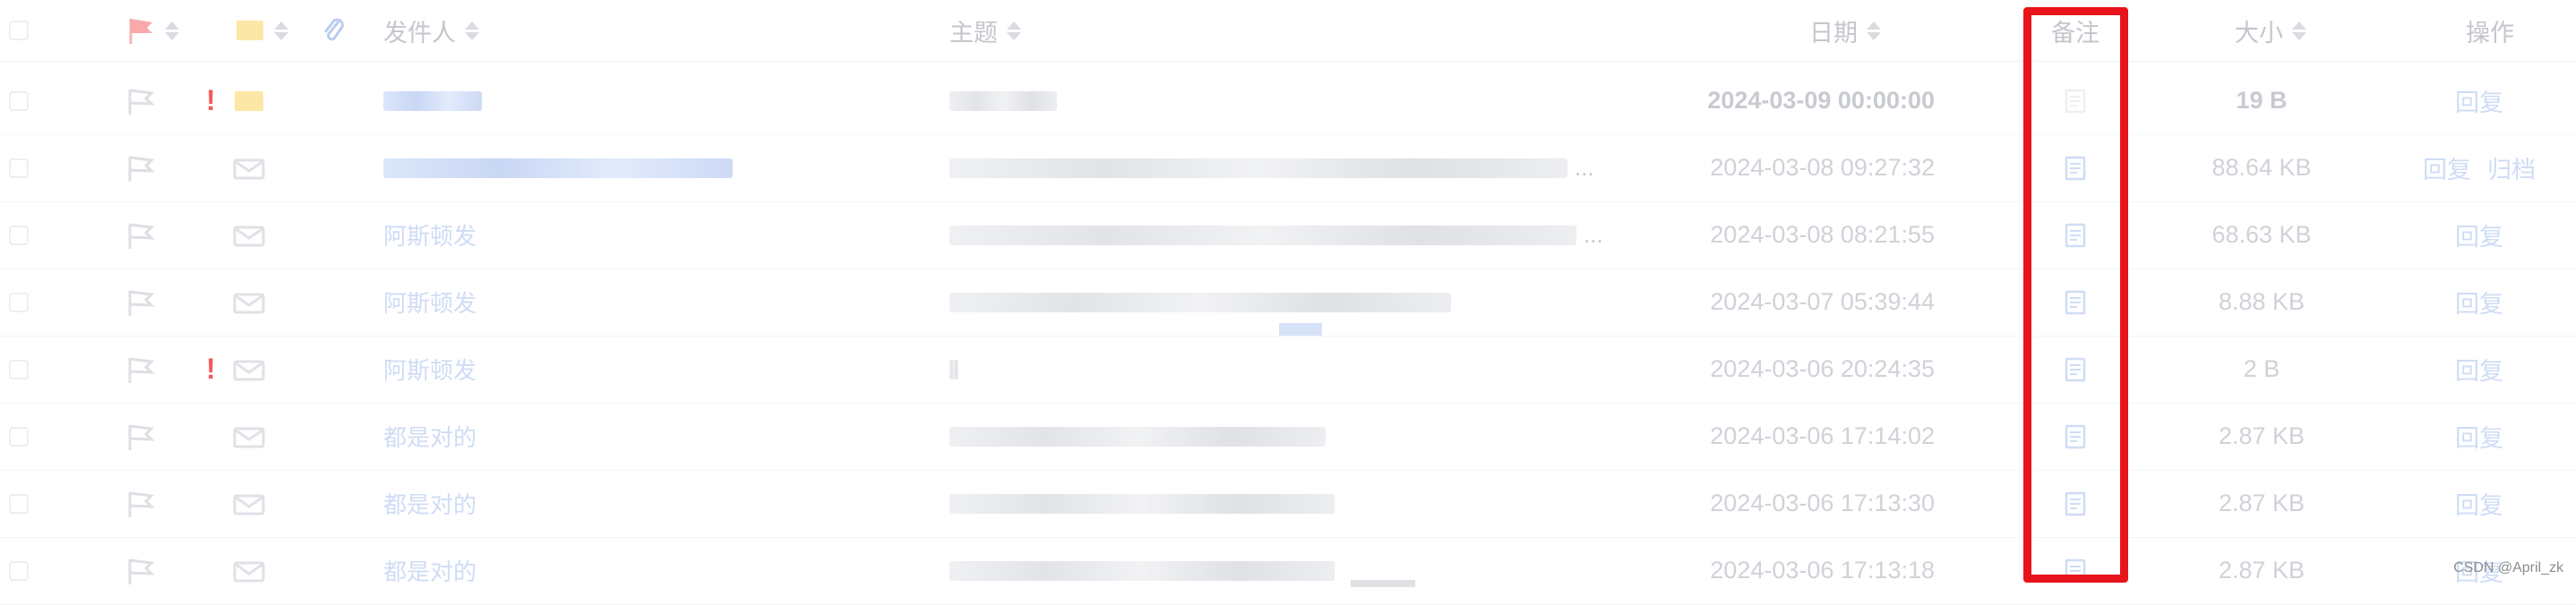  Describe the element at coordinates (1288, 101) in the screenshot. I see `table-row: ! 2024-03-09 00:00:00 19 B 回复` at that location.